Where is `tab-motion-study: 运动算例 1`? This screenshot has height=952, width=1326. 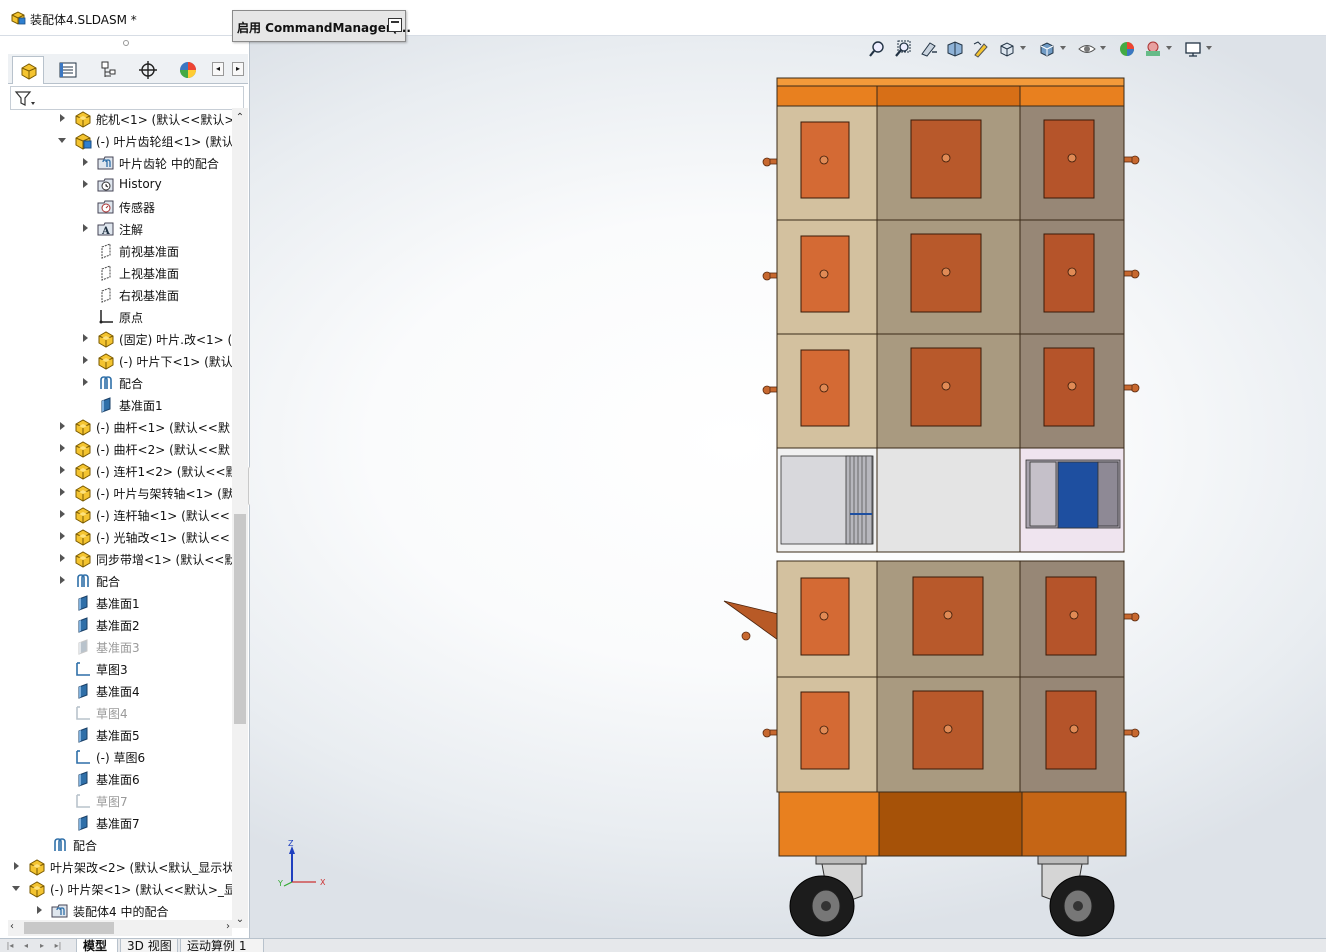
tab-motion-study: 运动算例 1 is located at coordinates (222, 945).